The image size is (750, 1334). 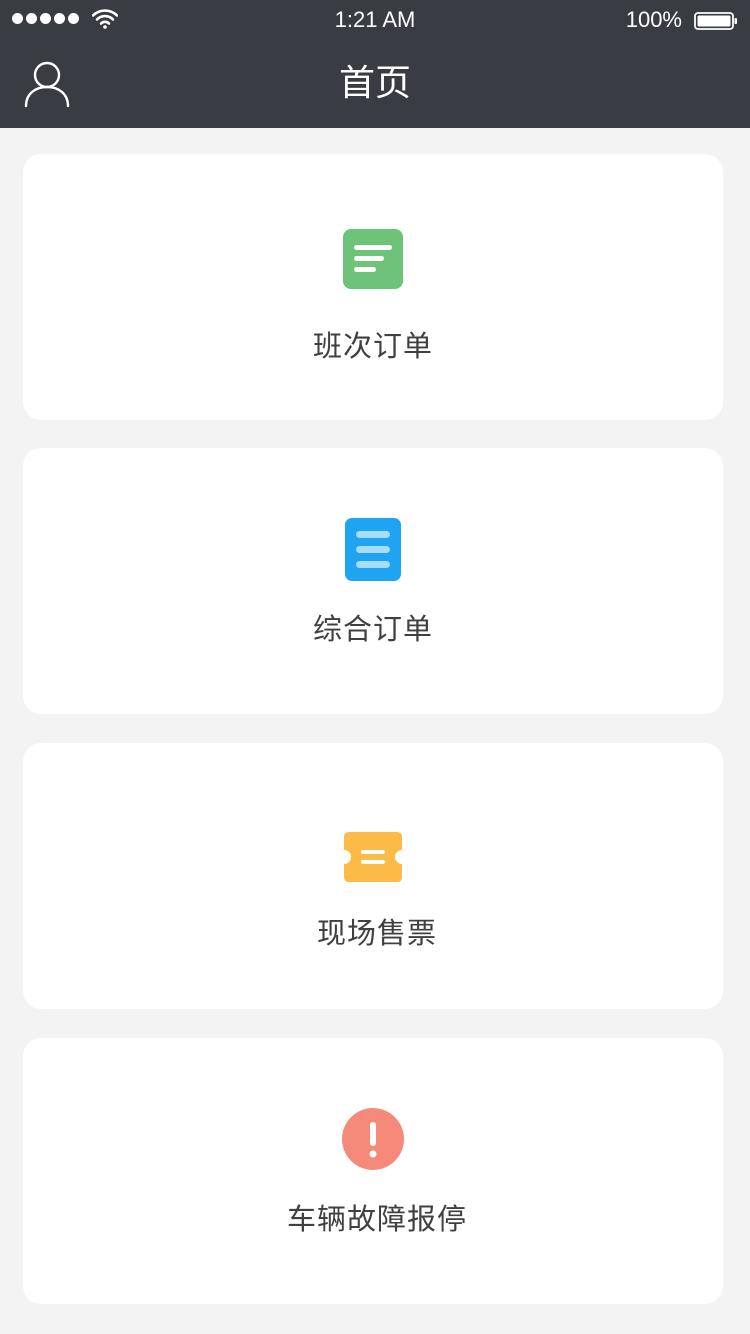 What do you see at coordinates (373, 549) in the screenshot?
I see `comprehensive-order-icon` at bounding box center [373, 549].